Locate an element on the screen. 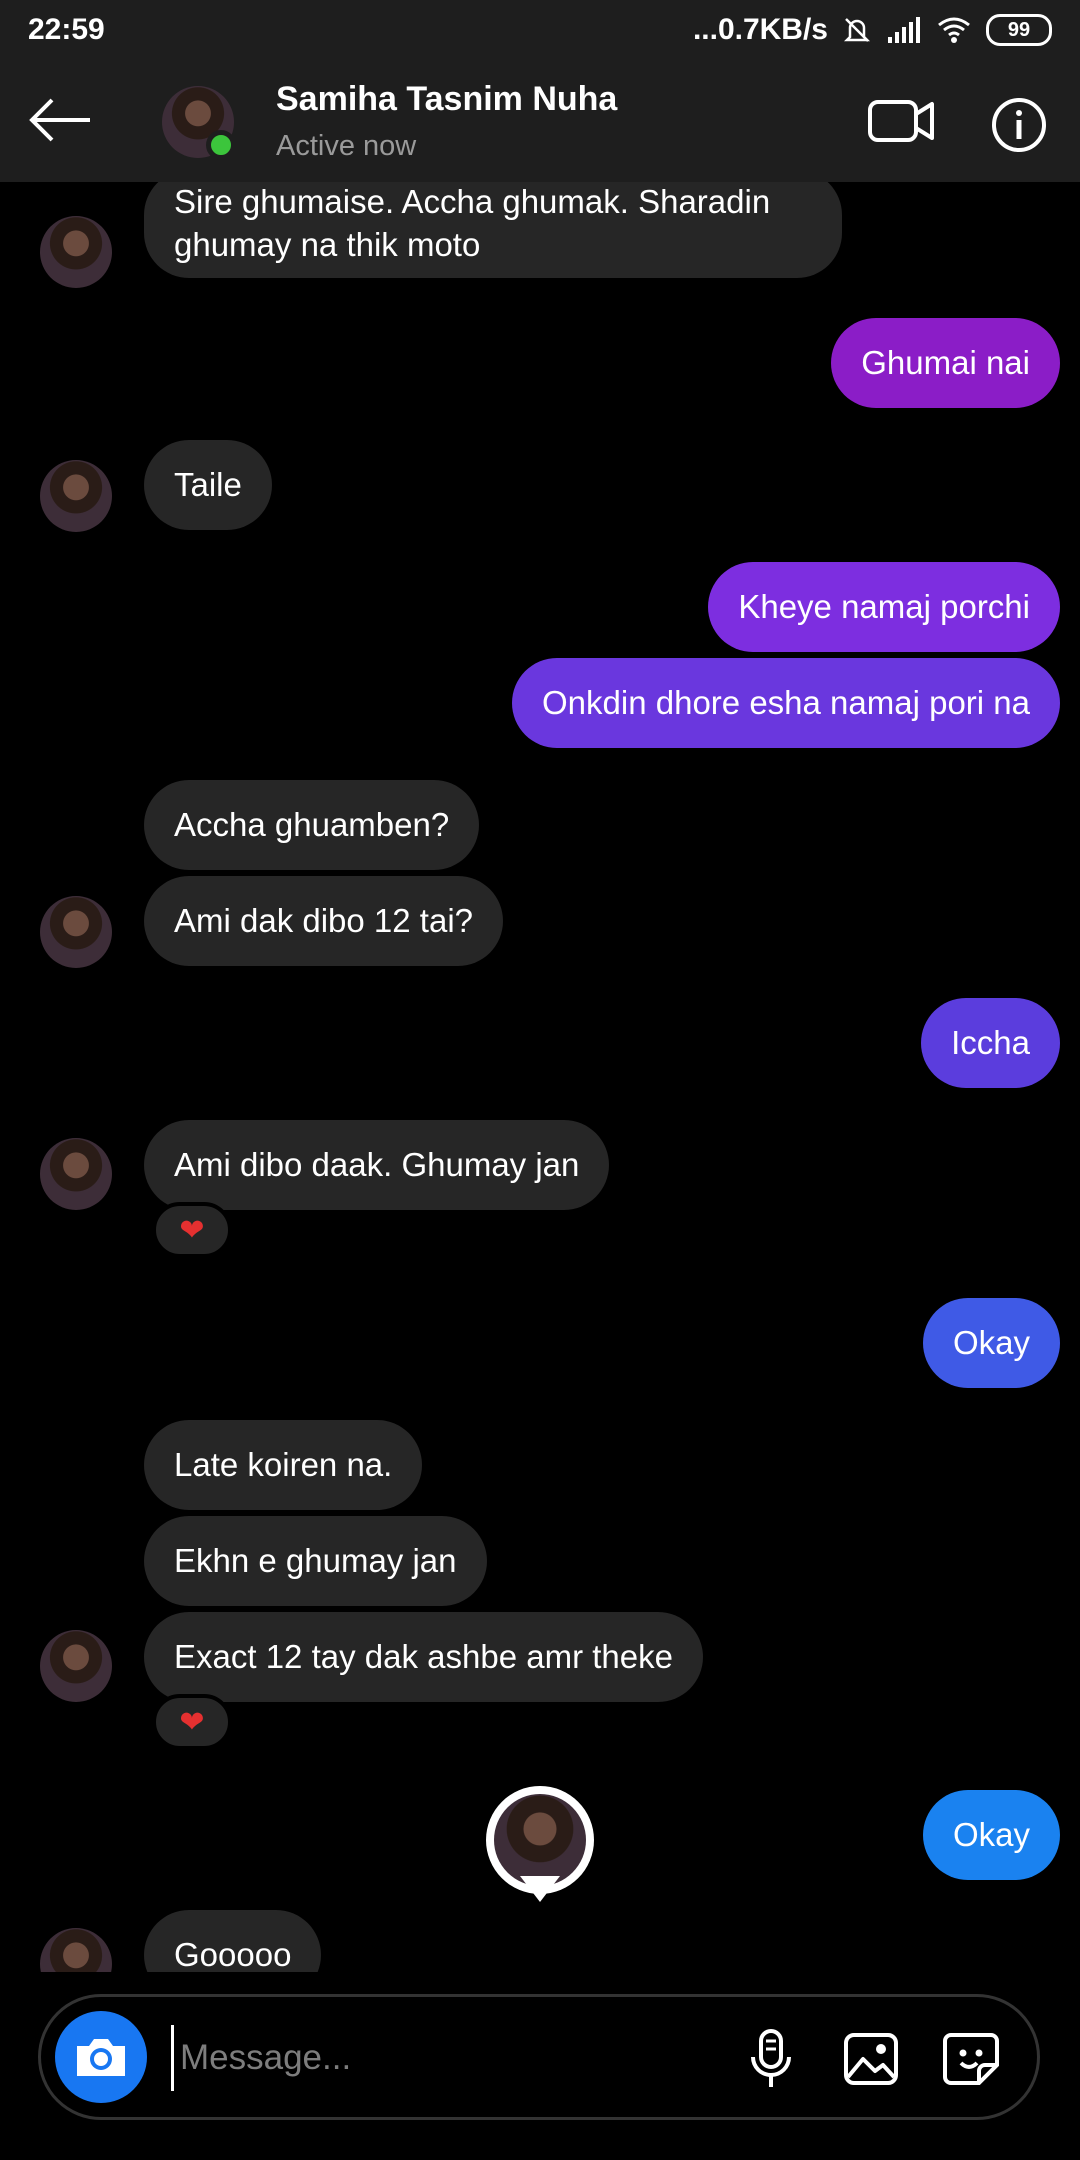 The image size is (1080, 2160). message-text: Taile is located at coordinates (208, 484).